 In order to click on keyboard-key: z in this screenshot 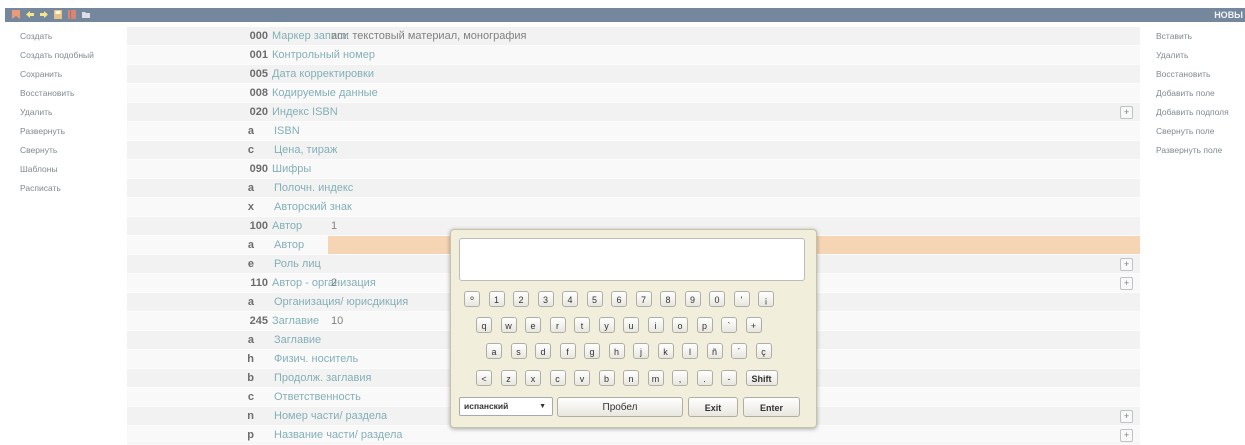, I will do `click(508, 378)`.